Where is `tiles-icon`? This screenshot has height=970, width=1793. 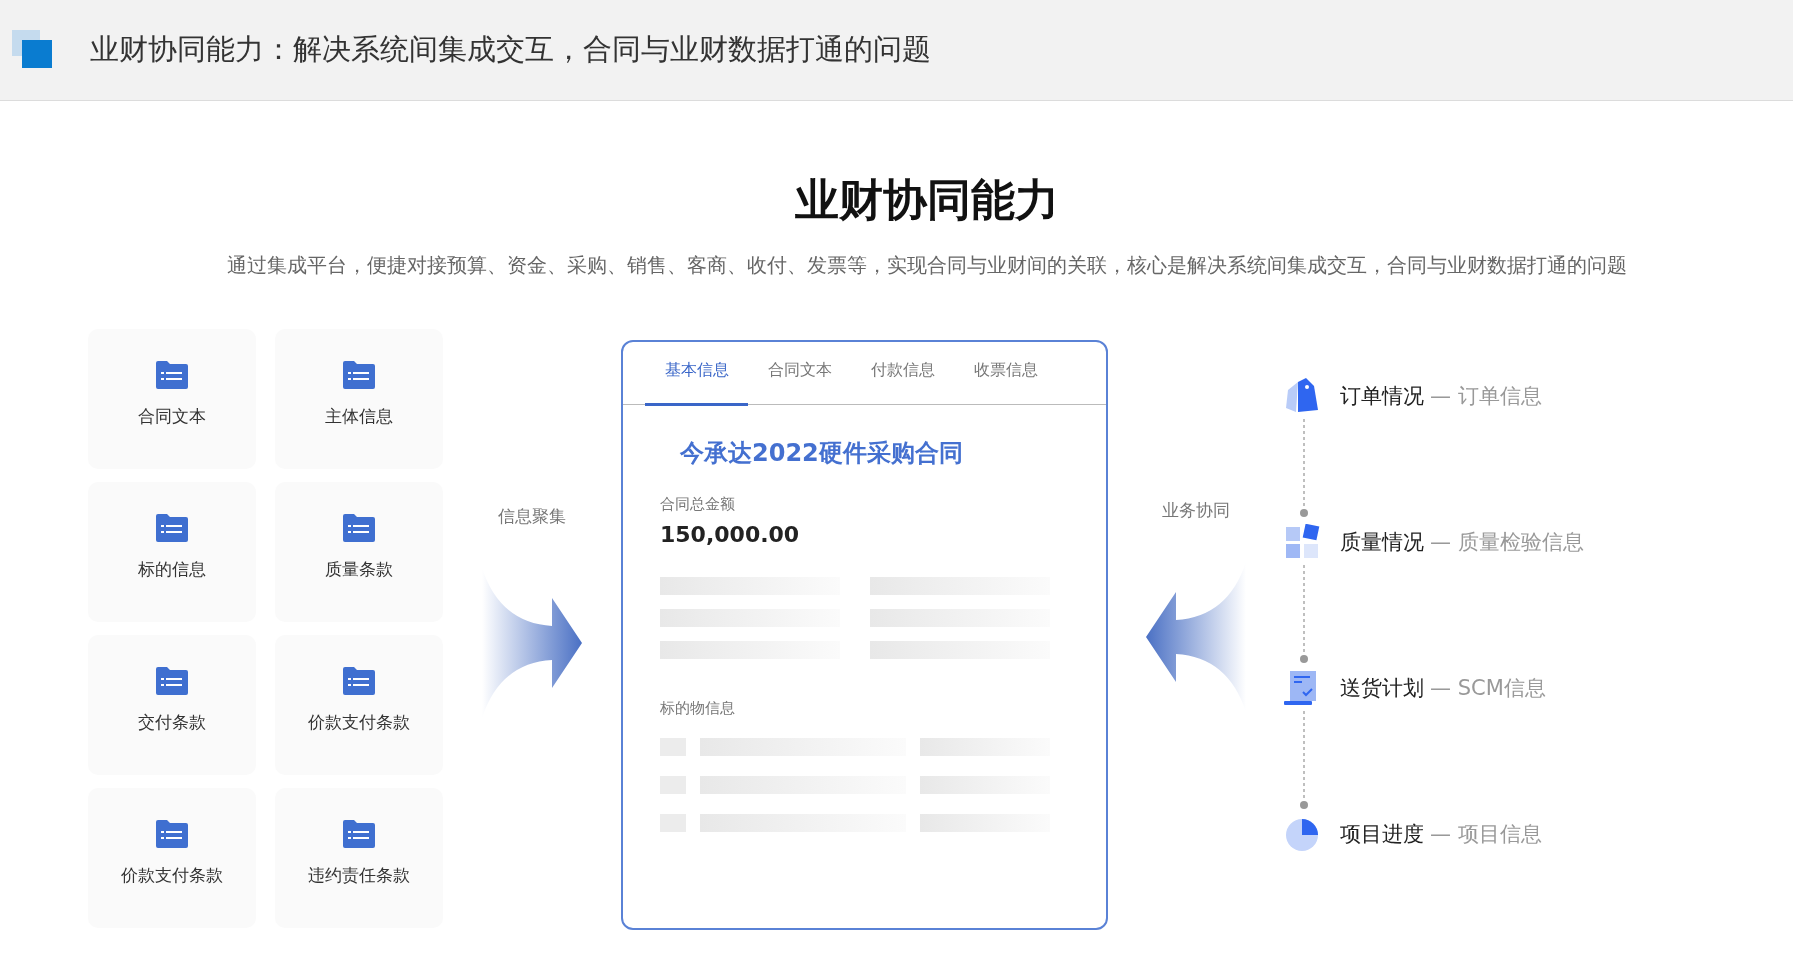 tiles-icon is located at coordinates (1302, 542).